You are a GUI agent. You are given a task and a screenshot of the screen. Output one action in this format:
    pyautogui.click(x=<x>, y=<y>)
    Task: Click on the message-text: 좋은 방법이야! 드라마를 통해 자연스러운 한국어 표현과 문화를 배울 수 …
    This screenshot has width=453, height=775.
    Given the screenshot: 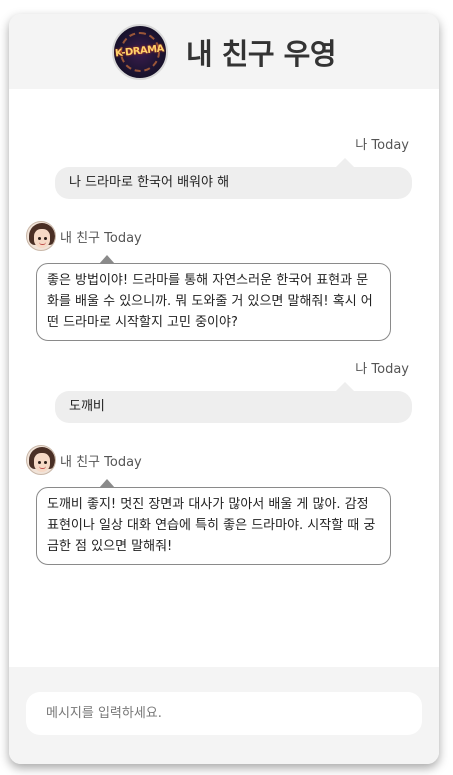 What is the action you would take?
    pyautogui.click(x=210, y=301)
    